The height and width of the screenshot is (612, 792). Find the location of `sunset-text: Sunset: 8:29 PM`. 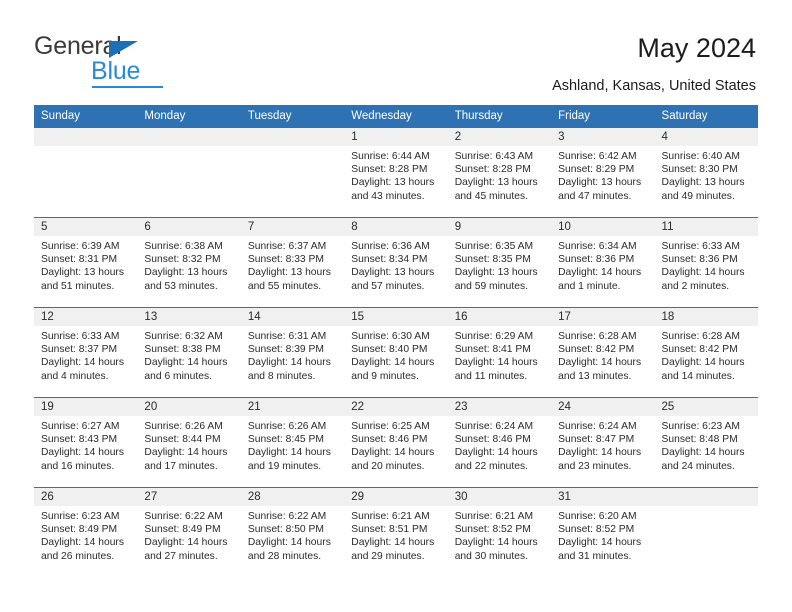

sunset-text: Sunset: 8:29 PM is located at coordinates (596, 170).